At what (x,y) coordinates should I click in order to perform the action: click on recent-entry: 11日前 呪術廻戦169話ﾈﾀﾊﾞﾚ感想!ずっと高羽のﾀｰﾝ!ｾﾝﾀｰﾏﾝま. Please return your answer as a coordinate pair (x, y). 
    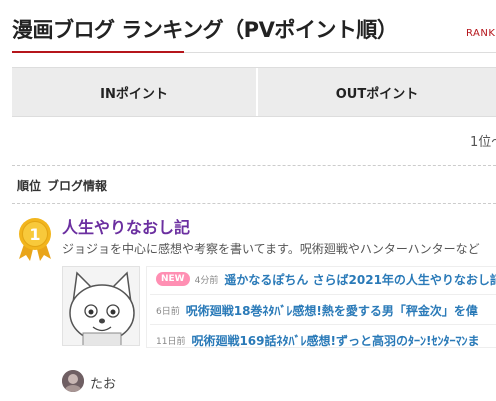
    Looking at the image, I should click on (314, 340).